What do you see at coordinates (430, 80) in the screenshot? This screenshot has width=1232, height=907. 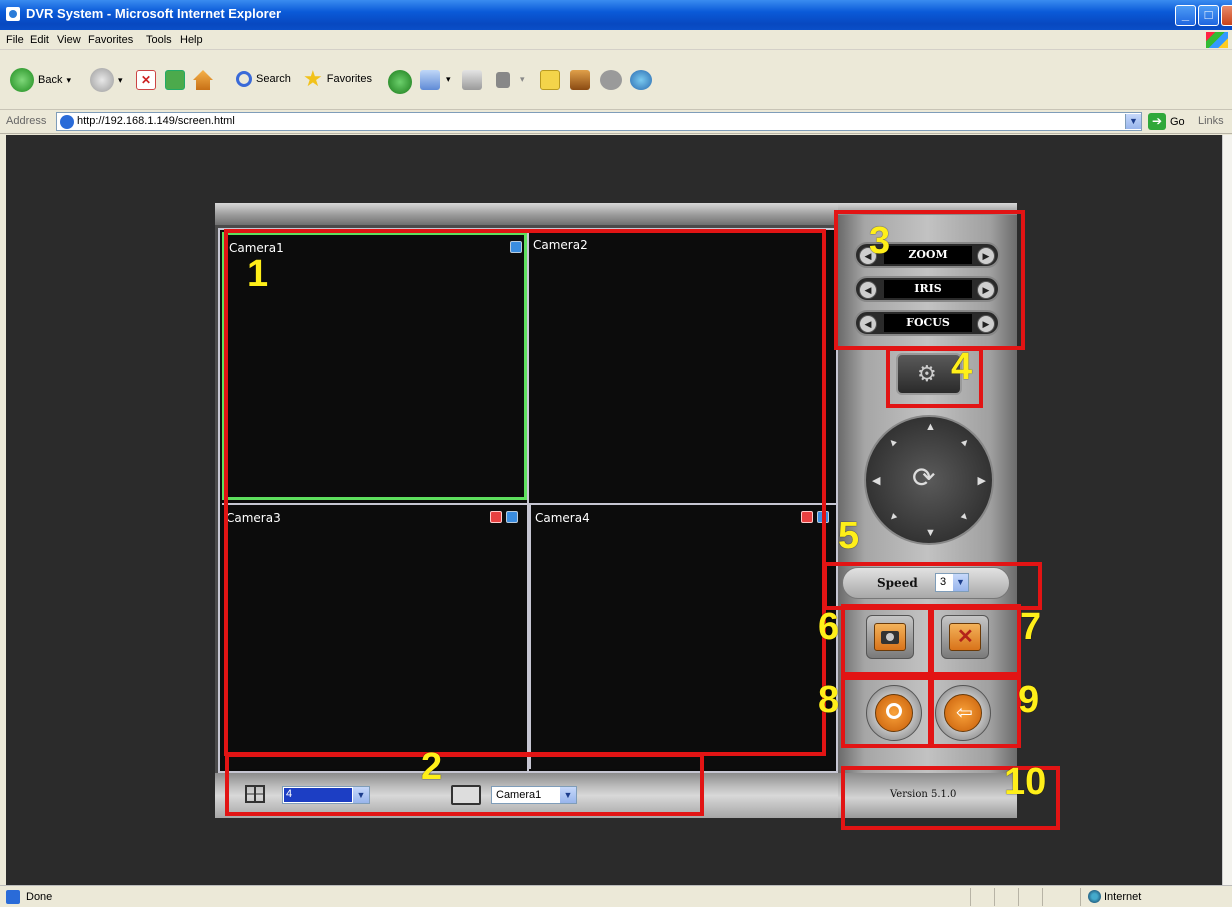 I see `mail-icon` at bounding box center [430, 80].